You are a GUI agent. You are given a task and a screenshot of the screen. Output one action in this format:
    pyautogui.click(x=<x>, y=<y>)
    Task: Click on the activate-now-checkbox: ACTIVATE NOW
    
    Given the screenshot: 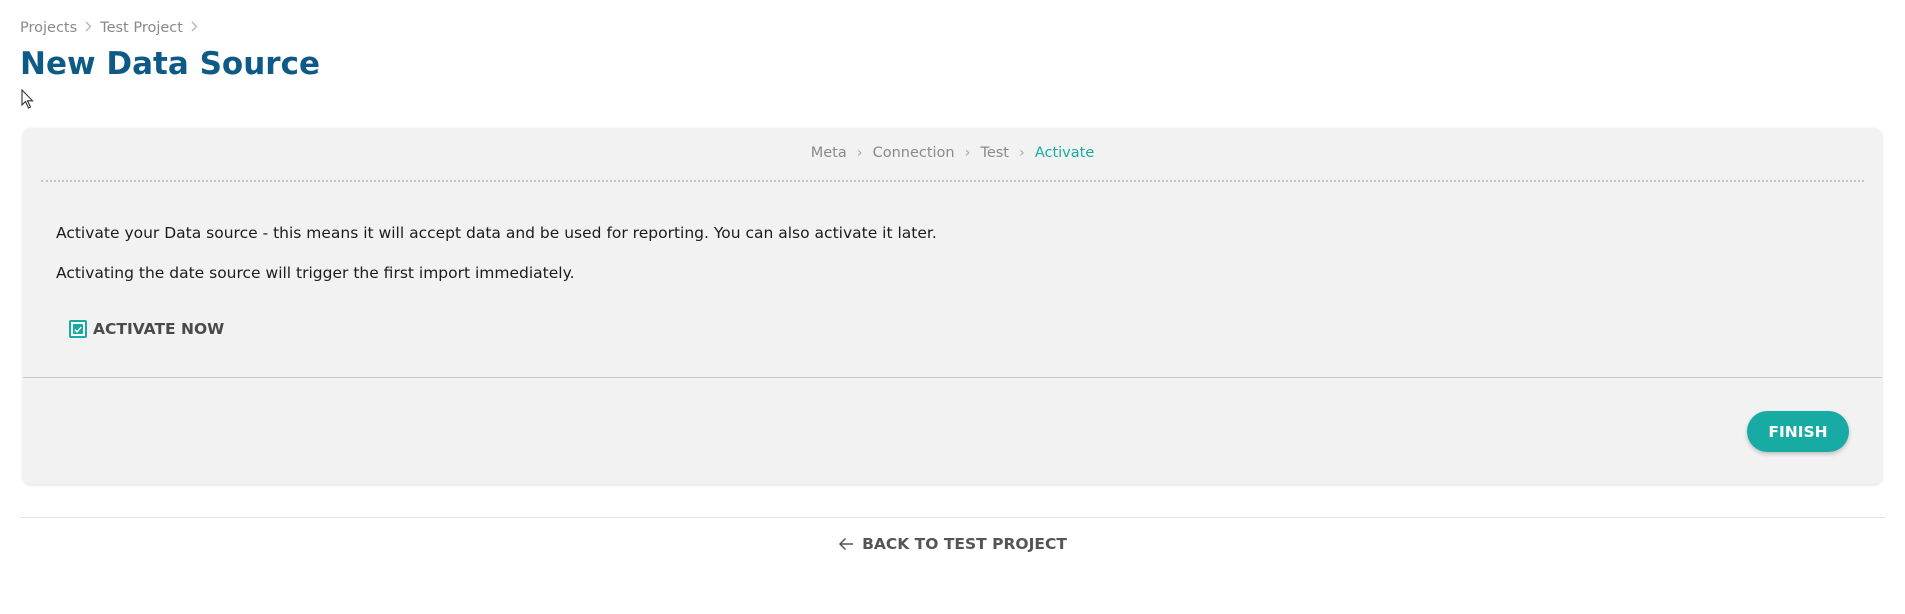 What is the action you would take?
    pyautogui.click(x=146, y=329)
    